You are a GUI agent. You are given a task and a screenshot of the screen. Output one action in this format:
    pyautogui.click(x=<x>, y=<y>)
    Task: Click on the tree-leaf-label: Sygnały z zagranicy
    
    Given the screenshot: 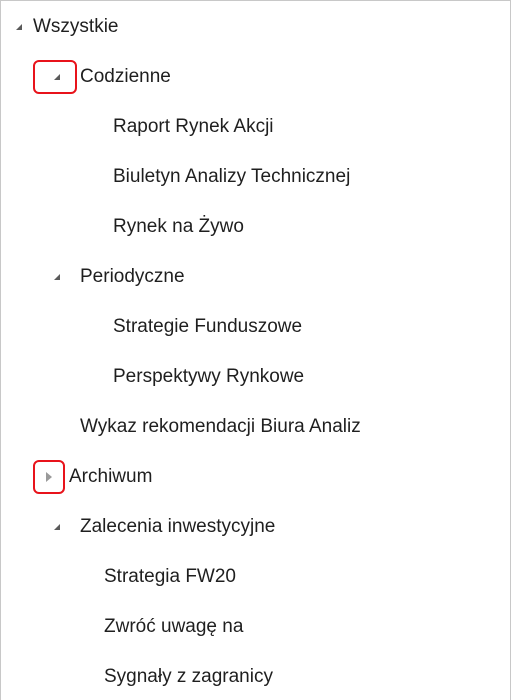 What is the action you would take?
    pyautogui.click(x=188, y=676)
    